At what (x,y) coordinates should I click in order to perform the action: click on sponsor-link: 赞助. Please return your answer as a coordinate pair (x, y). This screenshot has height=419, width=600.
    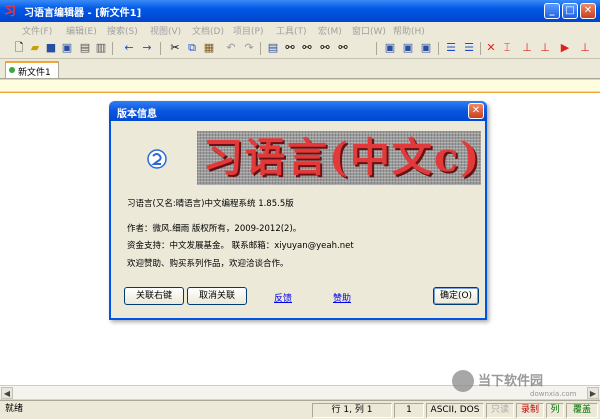
    Looking at the image, I should click on (342, 297).